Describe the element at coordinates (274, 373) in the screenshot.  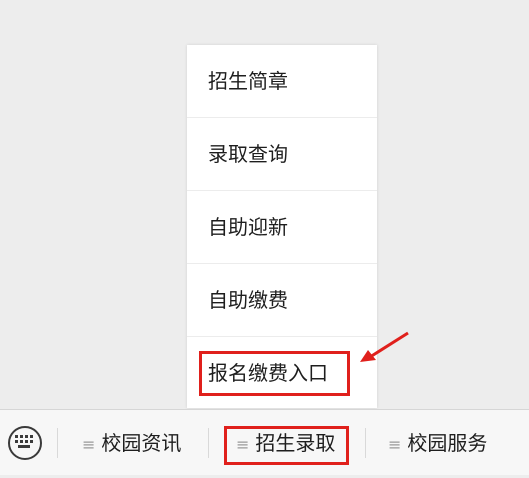
I see `highlight-box-menu-item` at that location.